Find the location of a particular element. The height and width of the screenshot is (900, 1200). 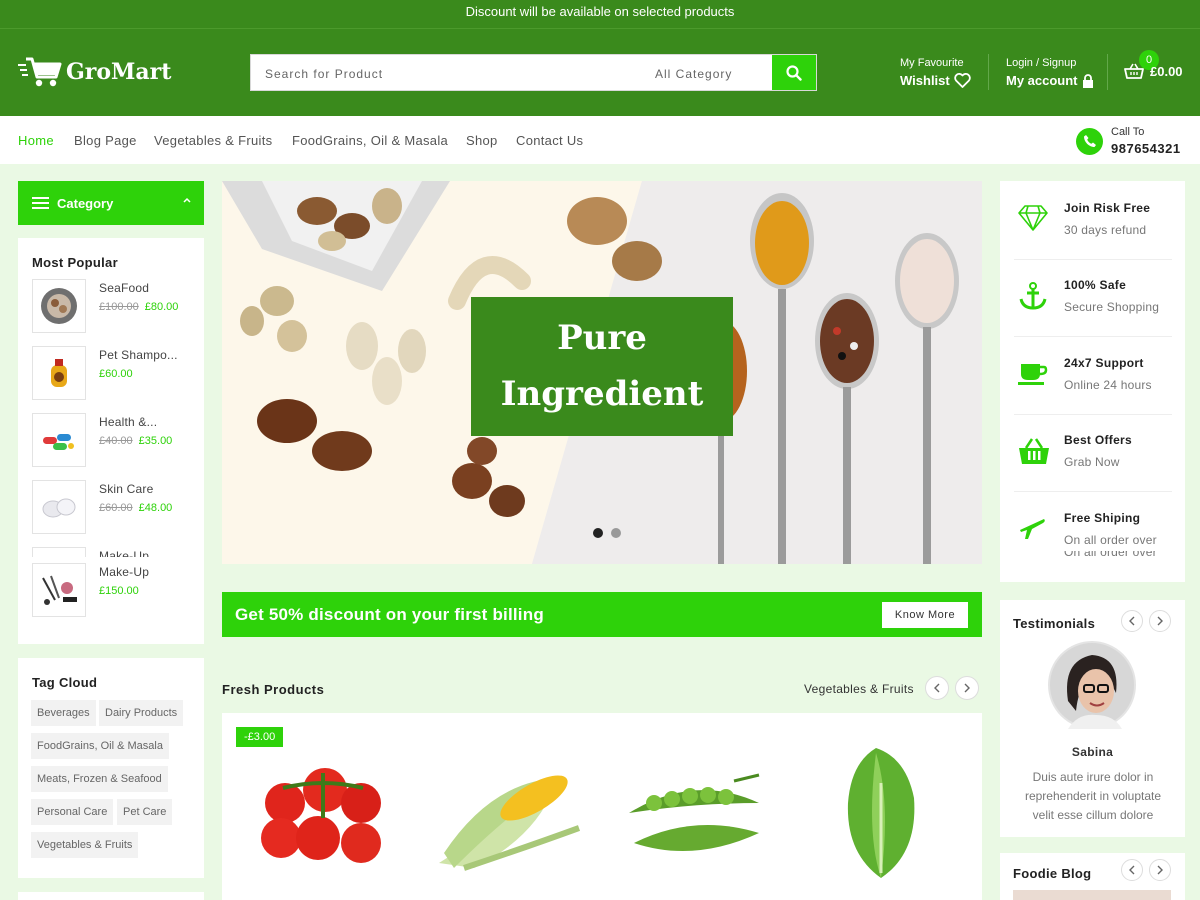

product-name: SeaFood is located at coordinates (124, 288).